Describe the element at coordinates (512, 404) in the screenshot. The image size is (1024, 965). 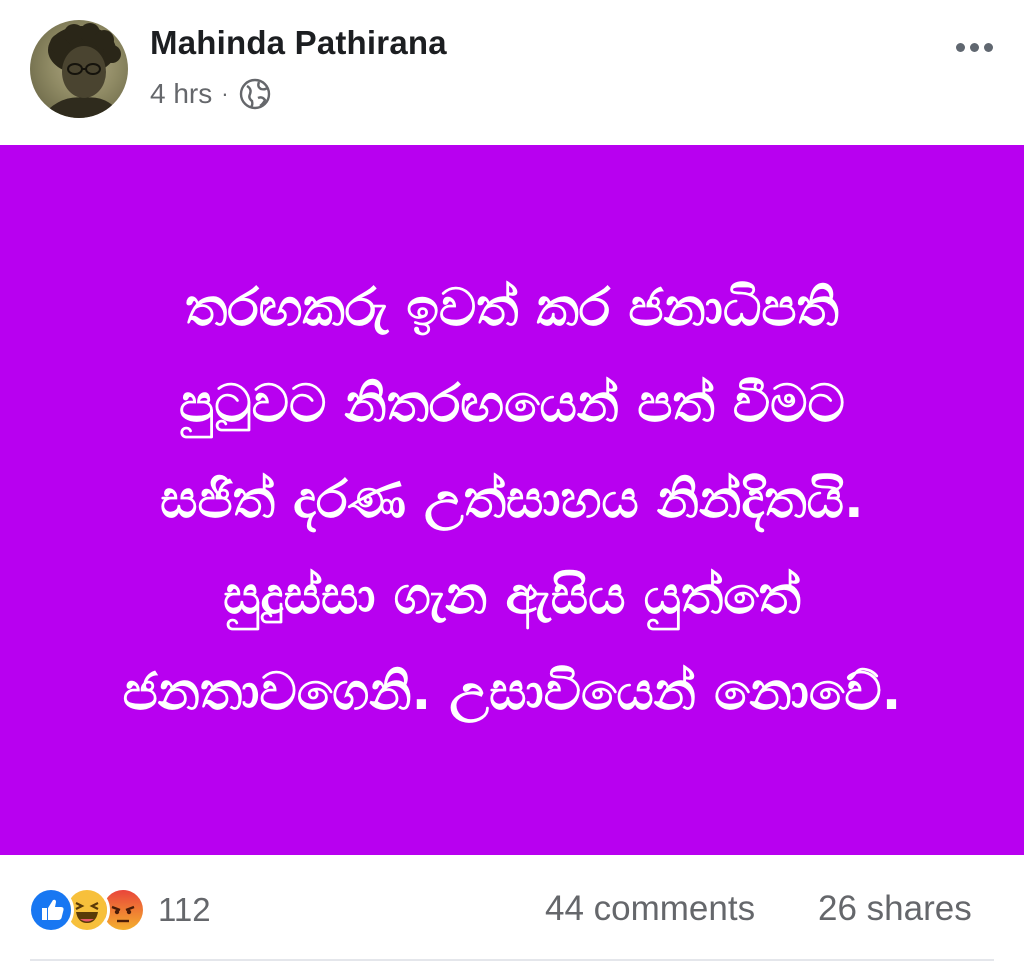
I see `post-text-line: පුටුවට නිතරඟයෙන් පත් වීමට` at that location.